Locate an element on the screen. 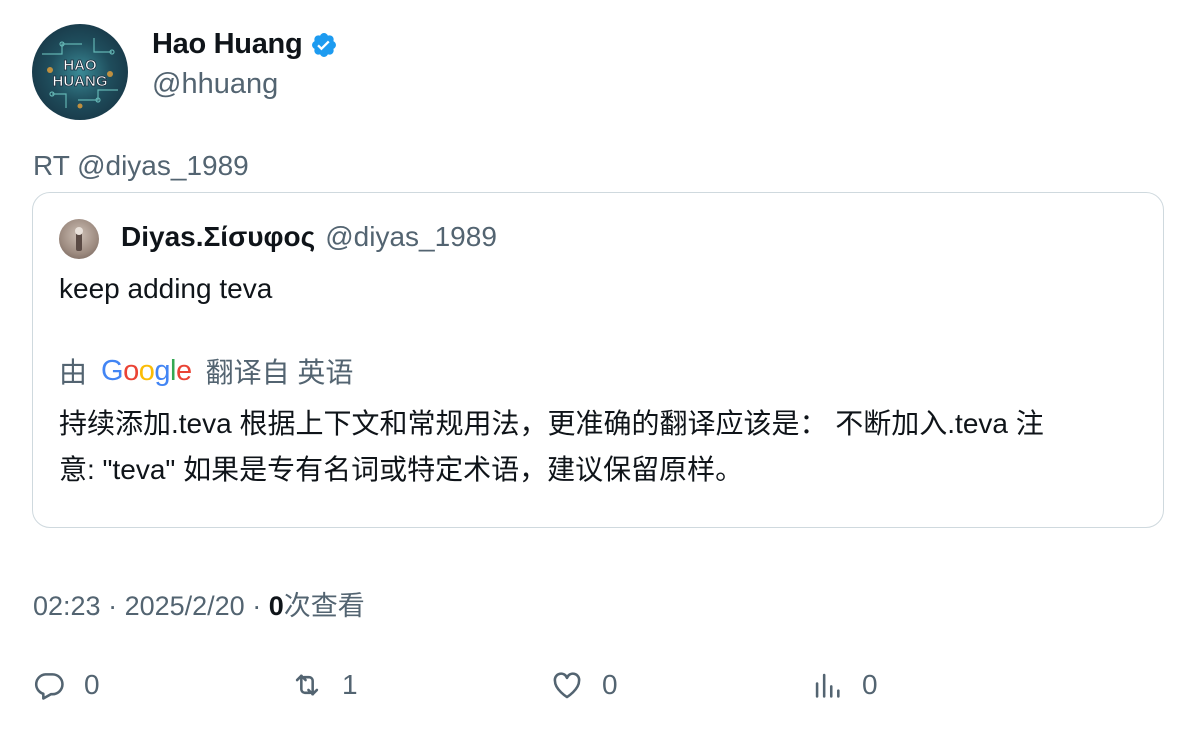 This screenshot has height=730, width=1196. views-label: 次查看 is located at coordinates (324, 606).